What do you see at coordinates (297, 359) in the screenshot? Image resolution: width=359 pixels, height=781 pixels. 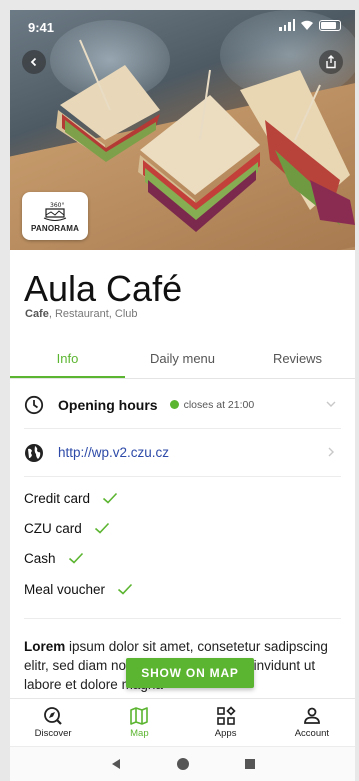 I see `tab-reviews: Reviews` at bounding box center [297, 359].